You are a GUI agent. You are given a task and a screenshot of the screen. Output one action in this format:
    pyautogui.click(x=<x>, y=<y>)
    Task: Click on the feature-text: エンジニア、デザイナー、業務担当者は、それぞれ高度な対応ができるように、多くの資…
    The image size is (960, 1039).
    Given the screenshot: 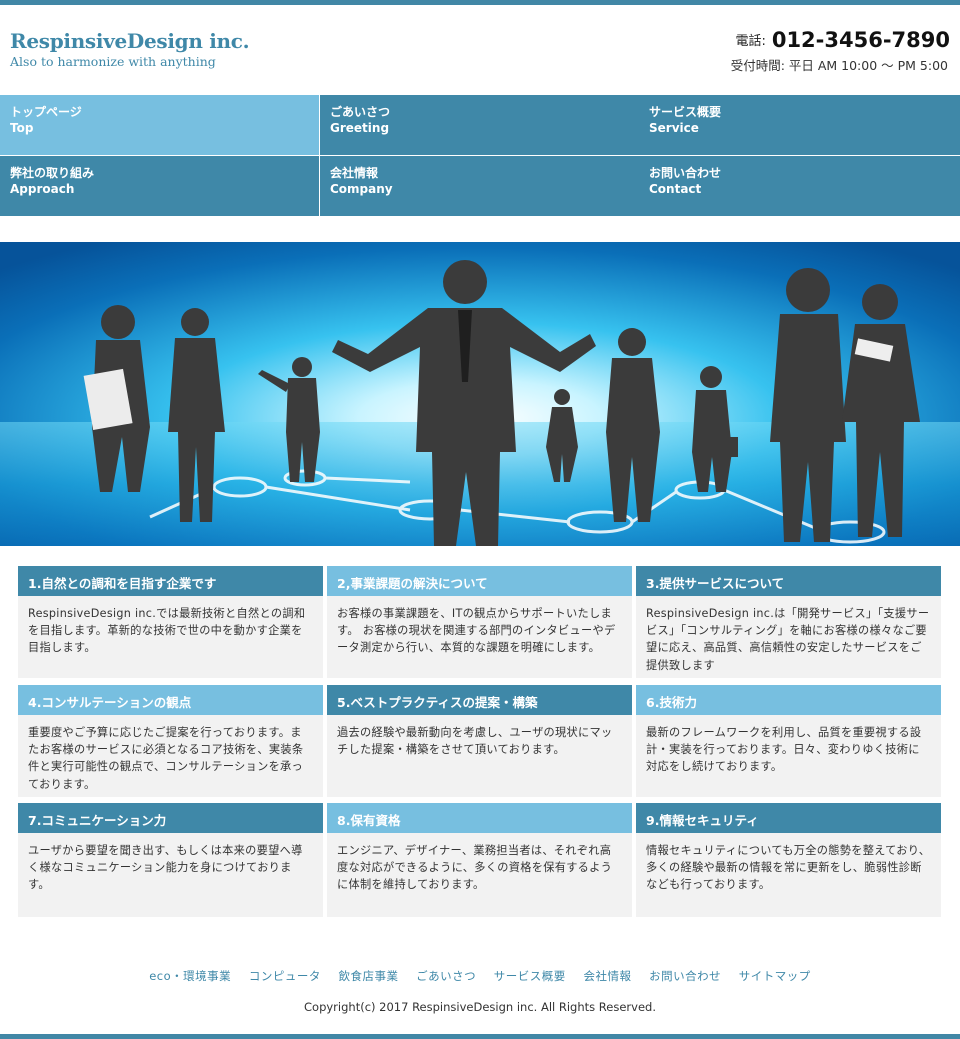 What is the action you would take?
    pyautogui.click(x=475, y=868)
    